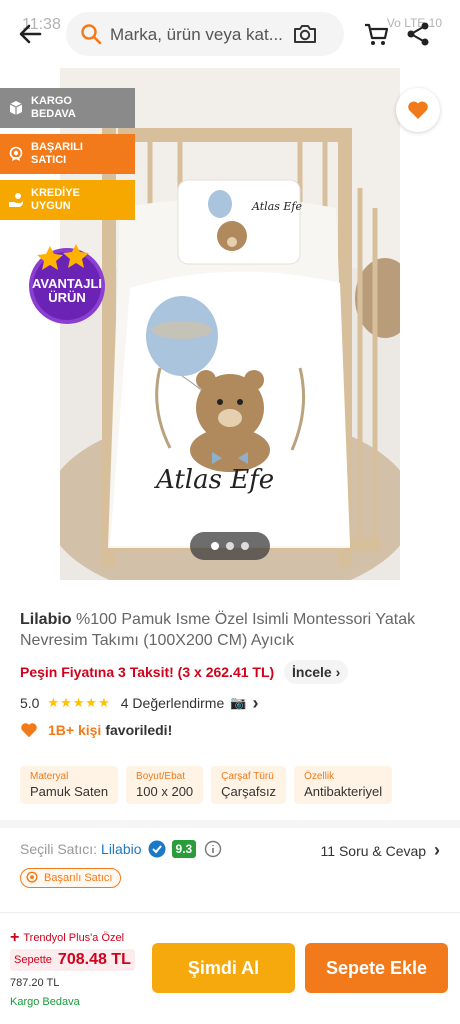 The width and height of the screenshot is (460, 1024). I want to click on advantageous-product-badge: AVANTAJLI ÜRÜN, so click(67, 281).